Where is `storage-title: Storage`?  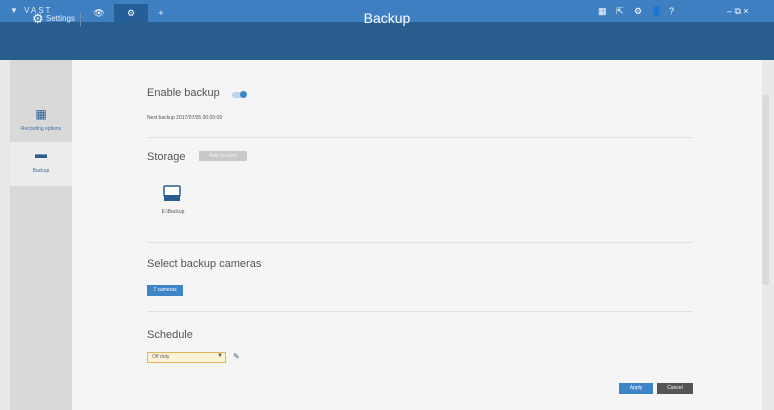
storage-title: Storage is located at coordinates (166, 157).